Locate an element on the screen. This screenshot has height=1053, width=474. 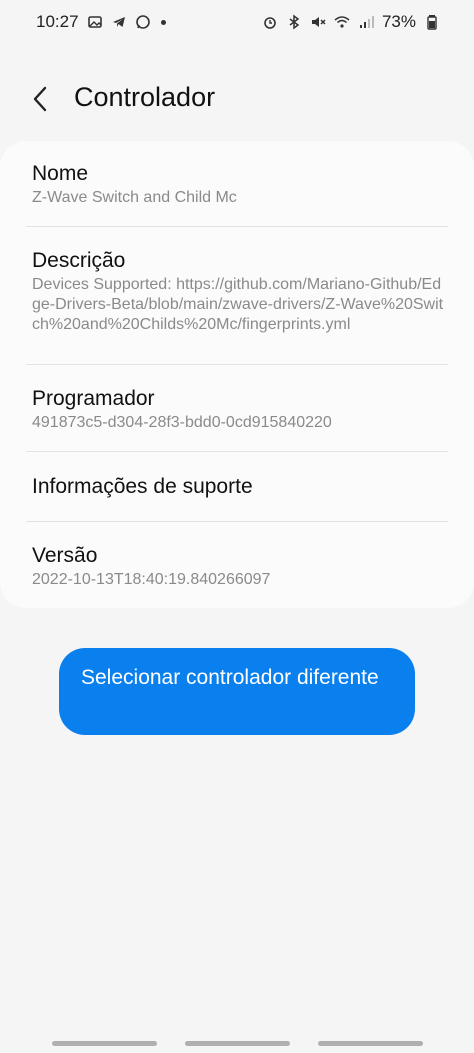
gesture-nav-bar is located at coordinates (237, 1044).